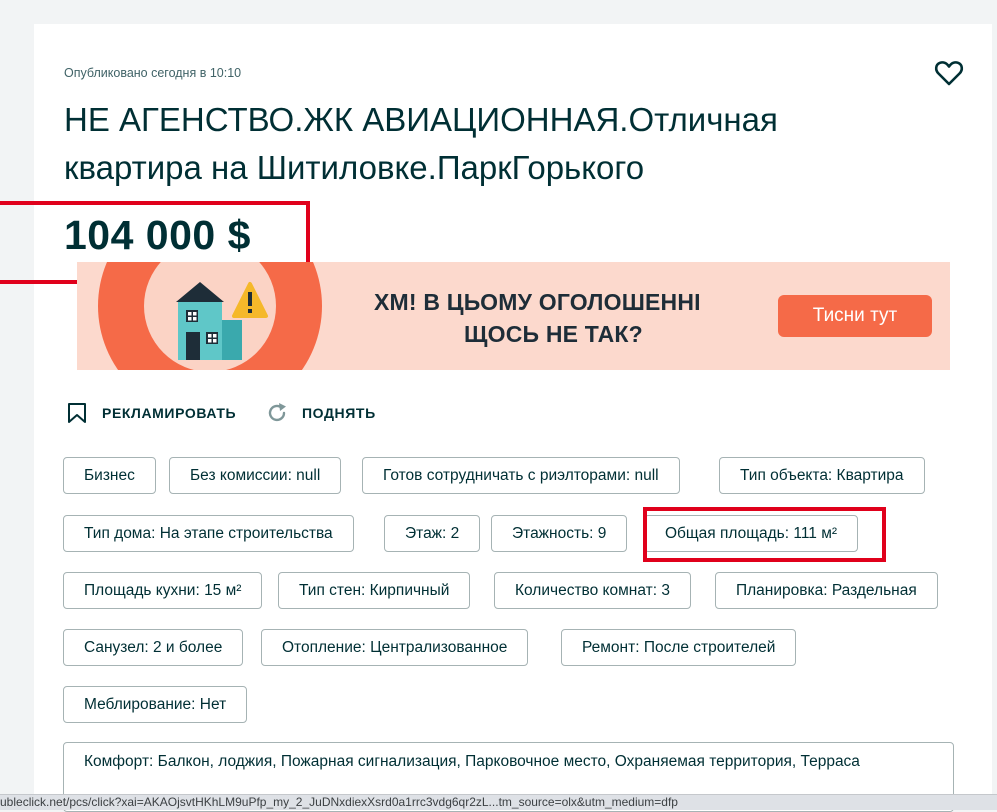 The height and width of the screenshot is (812, 997). Describe the element at coordinates (855, 316) in the screenshot. I see `banner-cta-button: Тисни тут` at that location.